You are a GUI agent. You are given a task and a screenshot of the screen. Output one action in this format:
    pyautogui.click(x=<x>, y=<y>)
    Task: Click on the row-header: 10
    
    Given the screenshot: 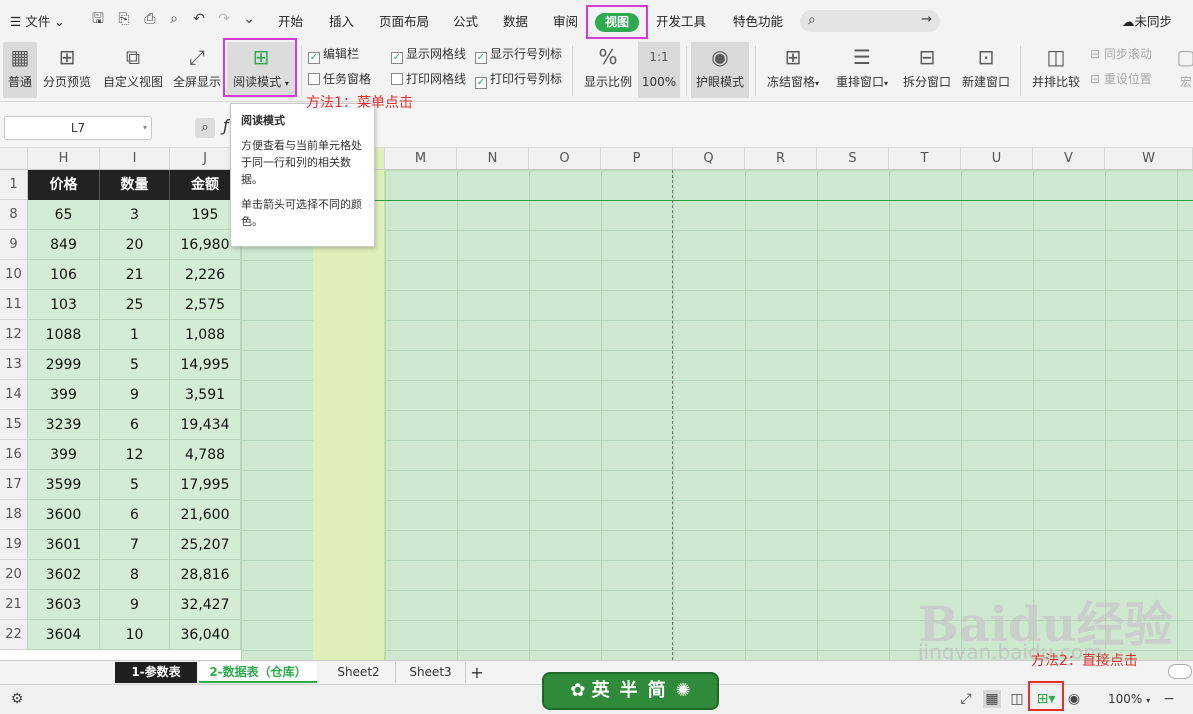 What is the action you would take?
    pyautogui.click(x=14, y=275)
    